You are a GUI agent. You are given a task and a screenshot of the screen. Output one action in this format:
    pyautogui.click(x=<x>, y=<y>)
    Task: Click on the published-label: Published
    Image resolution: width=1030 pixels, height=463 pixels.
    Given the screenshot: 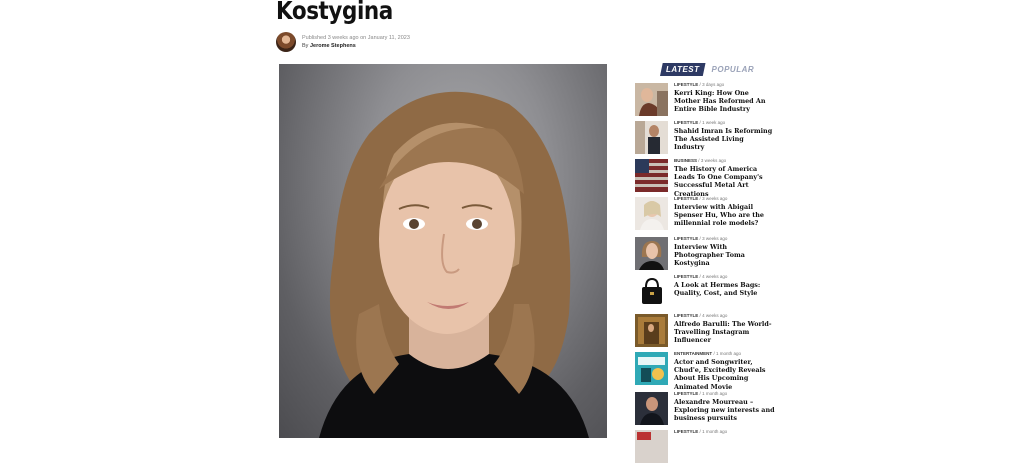 What is the action you would take?
    pyautogui.click(x=314, y=38)
    